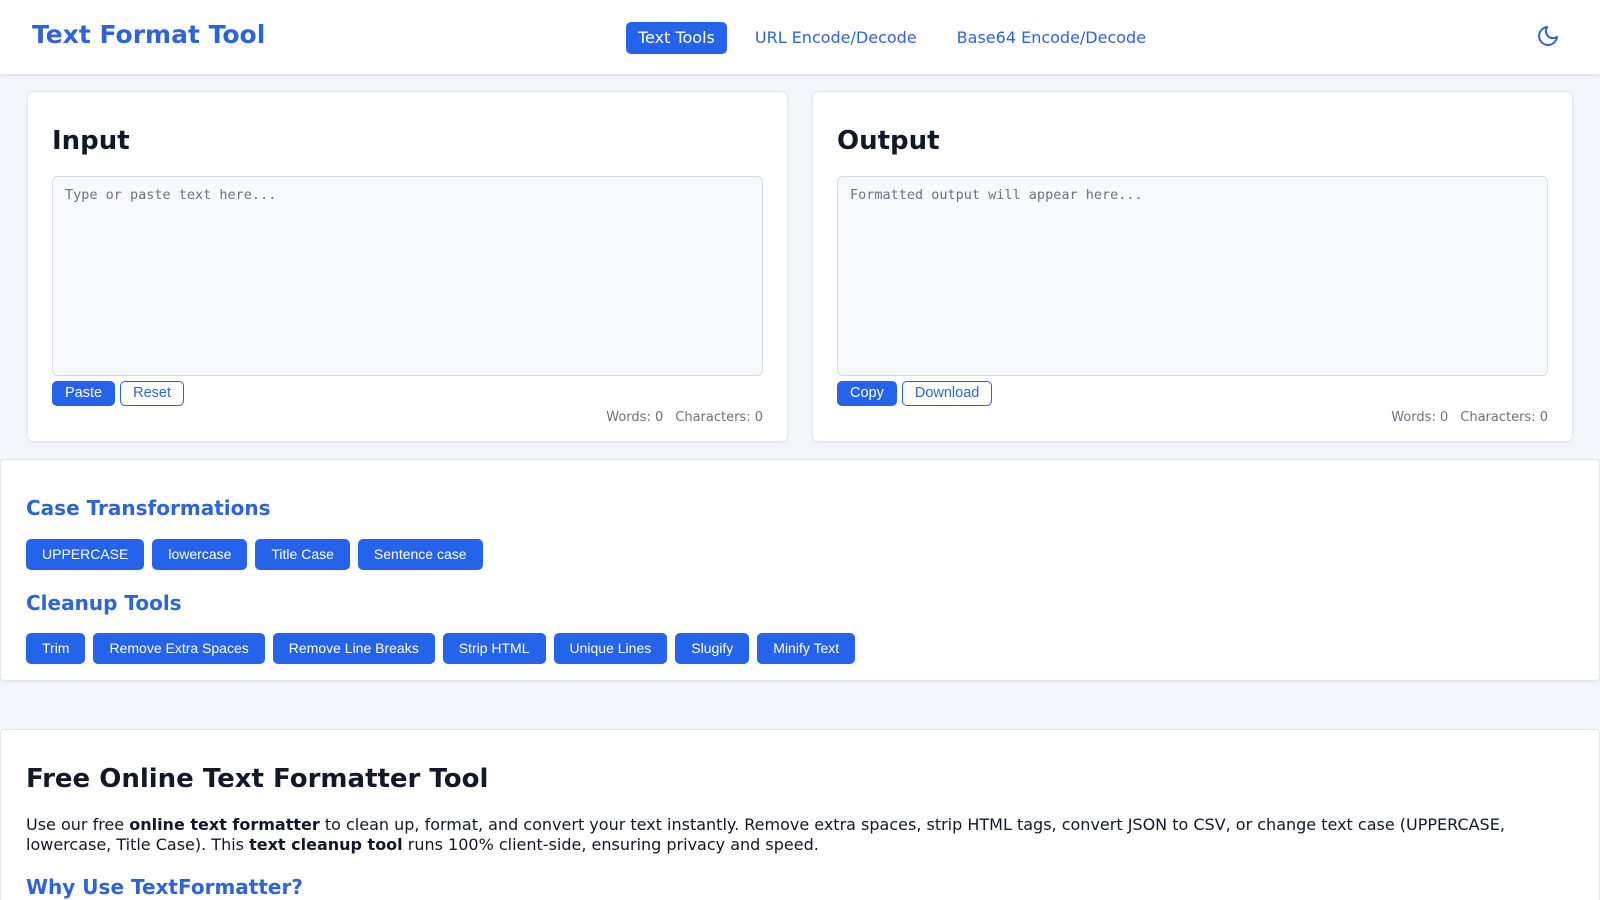  Describe the element at coordinates (224, 824) in the screenshot. I see `about-text-bold-1: online text formatter` at that location.